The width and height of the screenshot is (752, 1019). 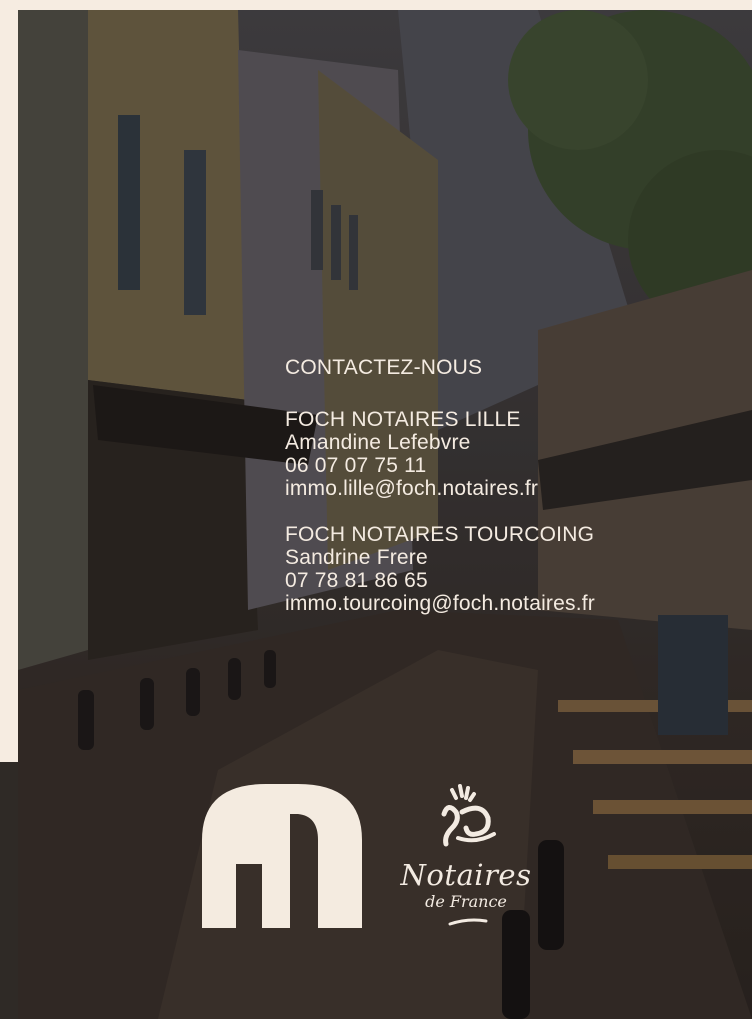 What do you see at coordinates (378, 442) in the screenshot?
I see `contact-person: Amandine Lefebvre` at bounding box center [378, 442].